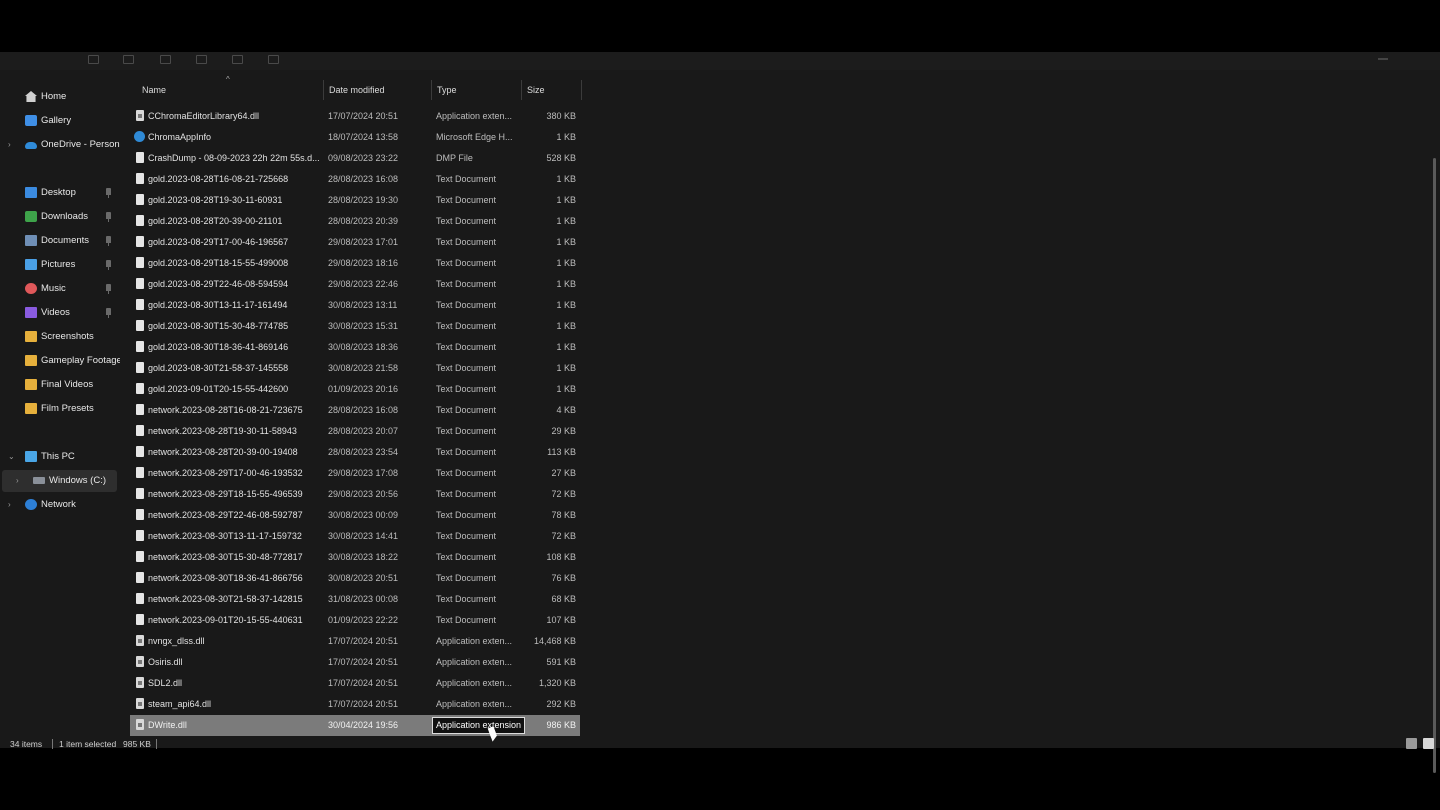 Image resolution: width=1440 pixels, height=810 pixels. I want to click on dll-file-icon, so click(140, 724).